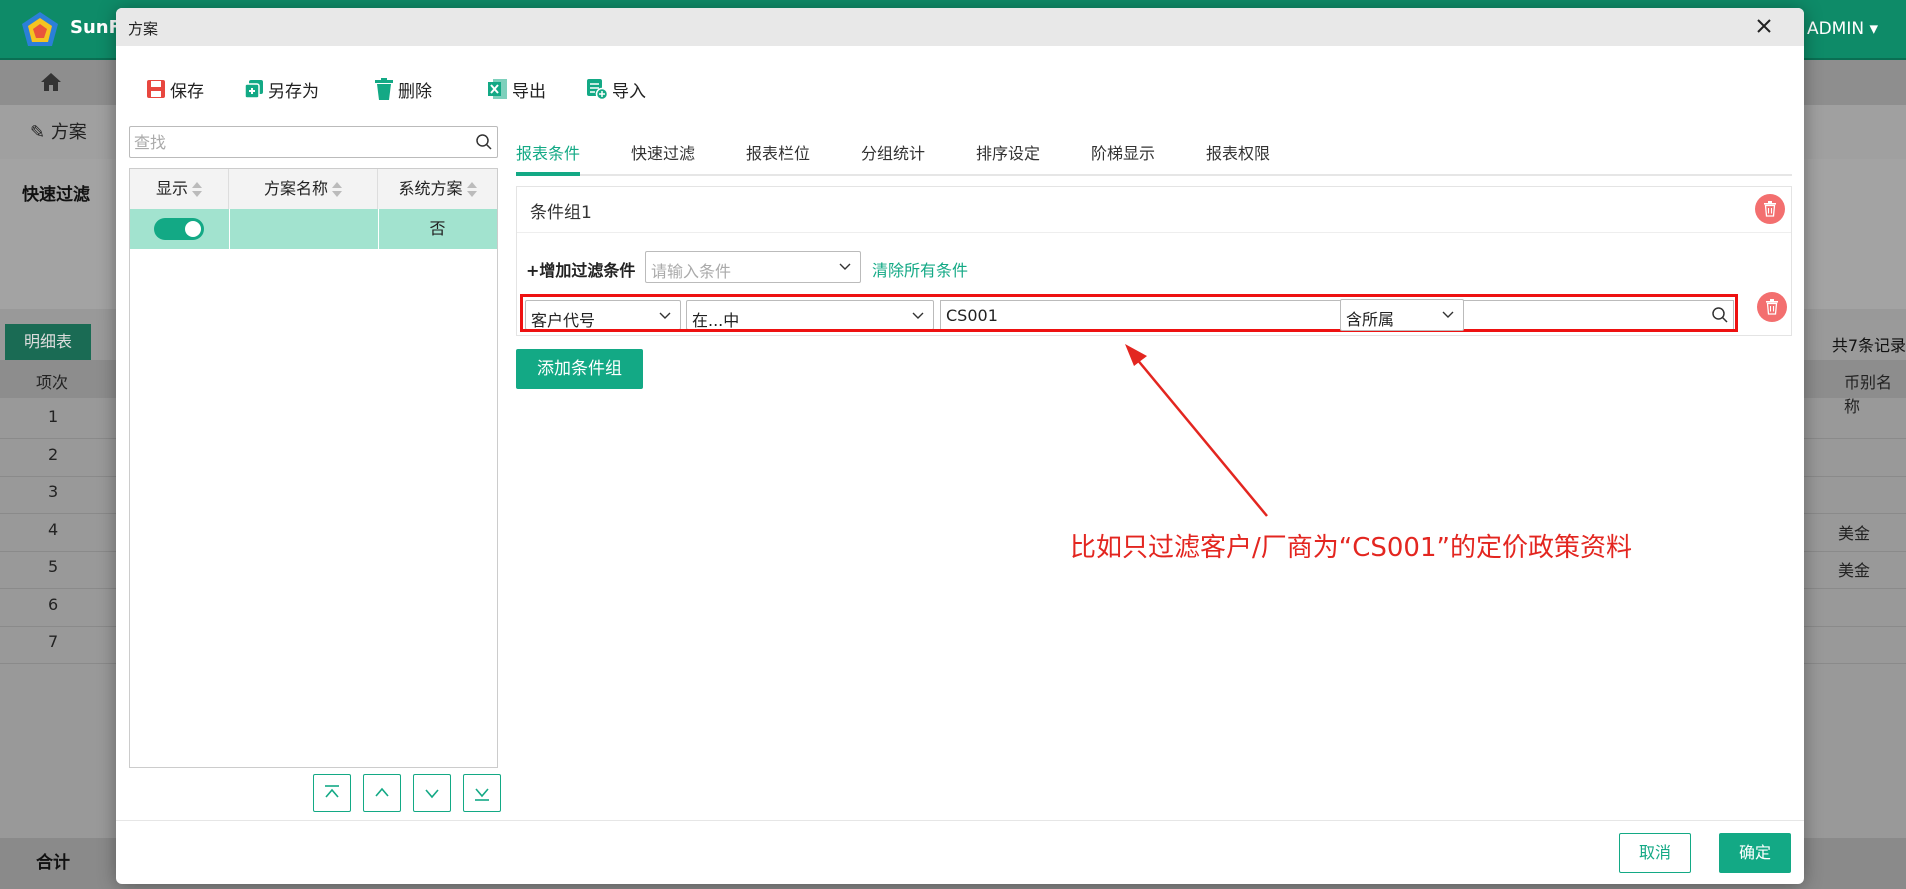 This screenshot has height=889, width=1906. What do you see at coordinates (1008, 152) in the screenshot?
I see `tab-sort-settings: 排序设定` at bounding box center [1008, 152].